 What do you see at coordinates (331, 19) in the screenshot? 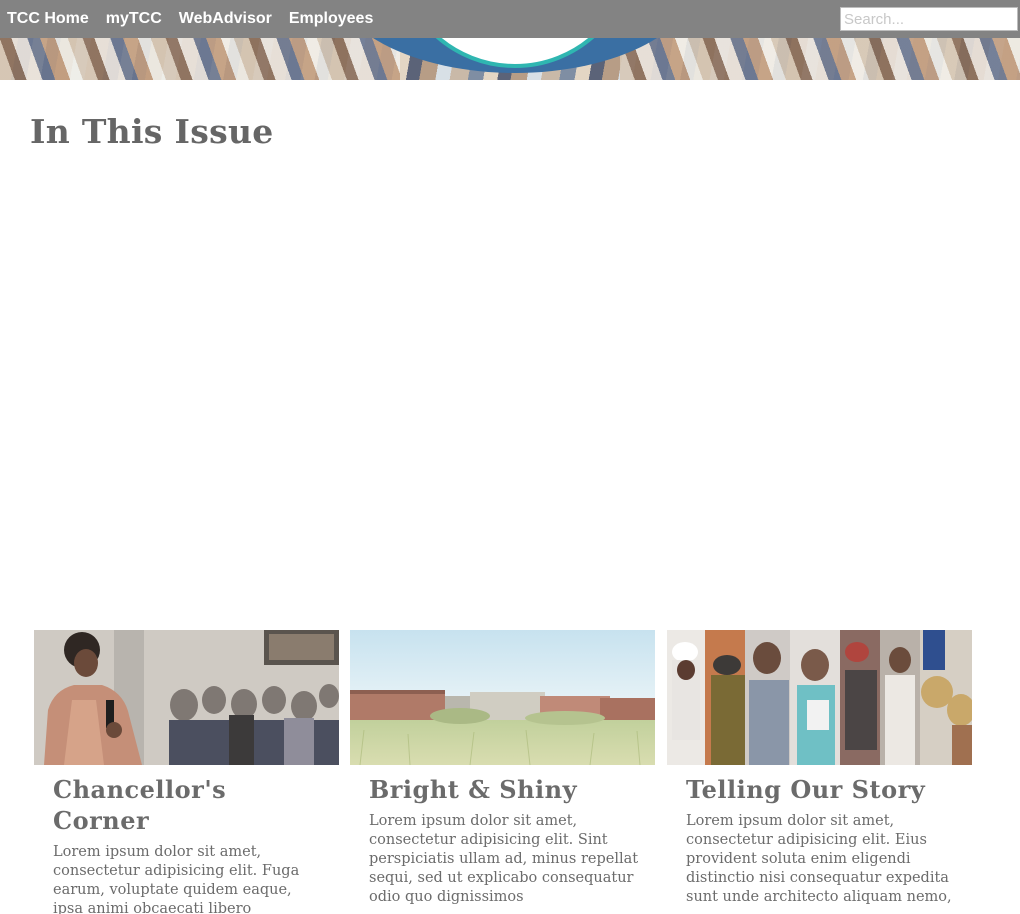
I see `nav-link-employees: Employees` at bounding box center [331, 19].